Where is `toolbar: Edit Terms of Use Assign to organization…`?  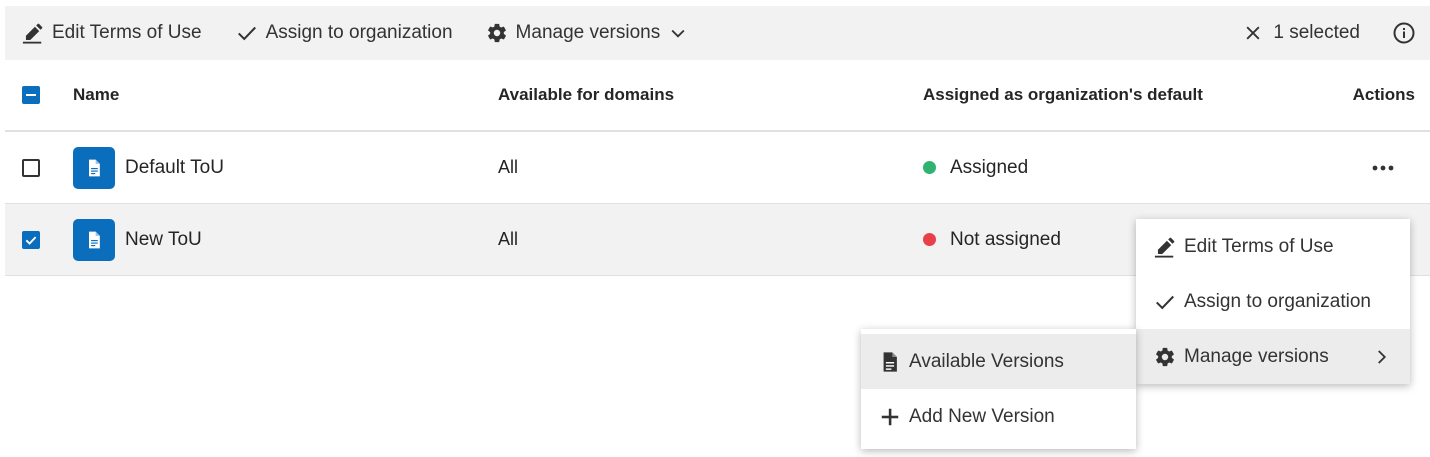
toolbar: Edit Terms of Use Assign to organization… is located at coordinates (717, 33).